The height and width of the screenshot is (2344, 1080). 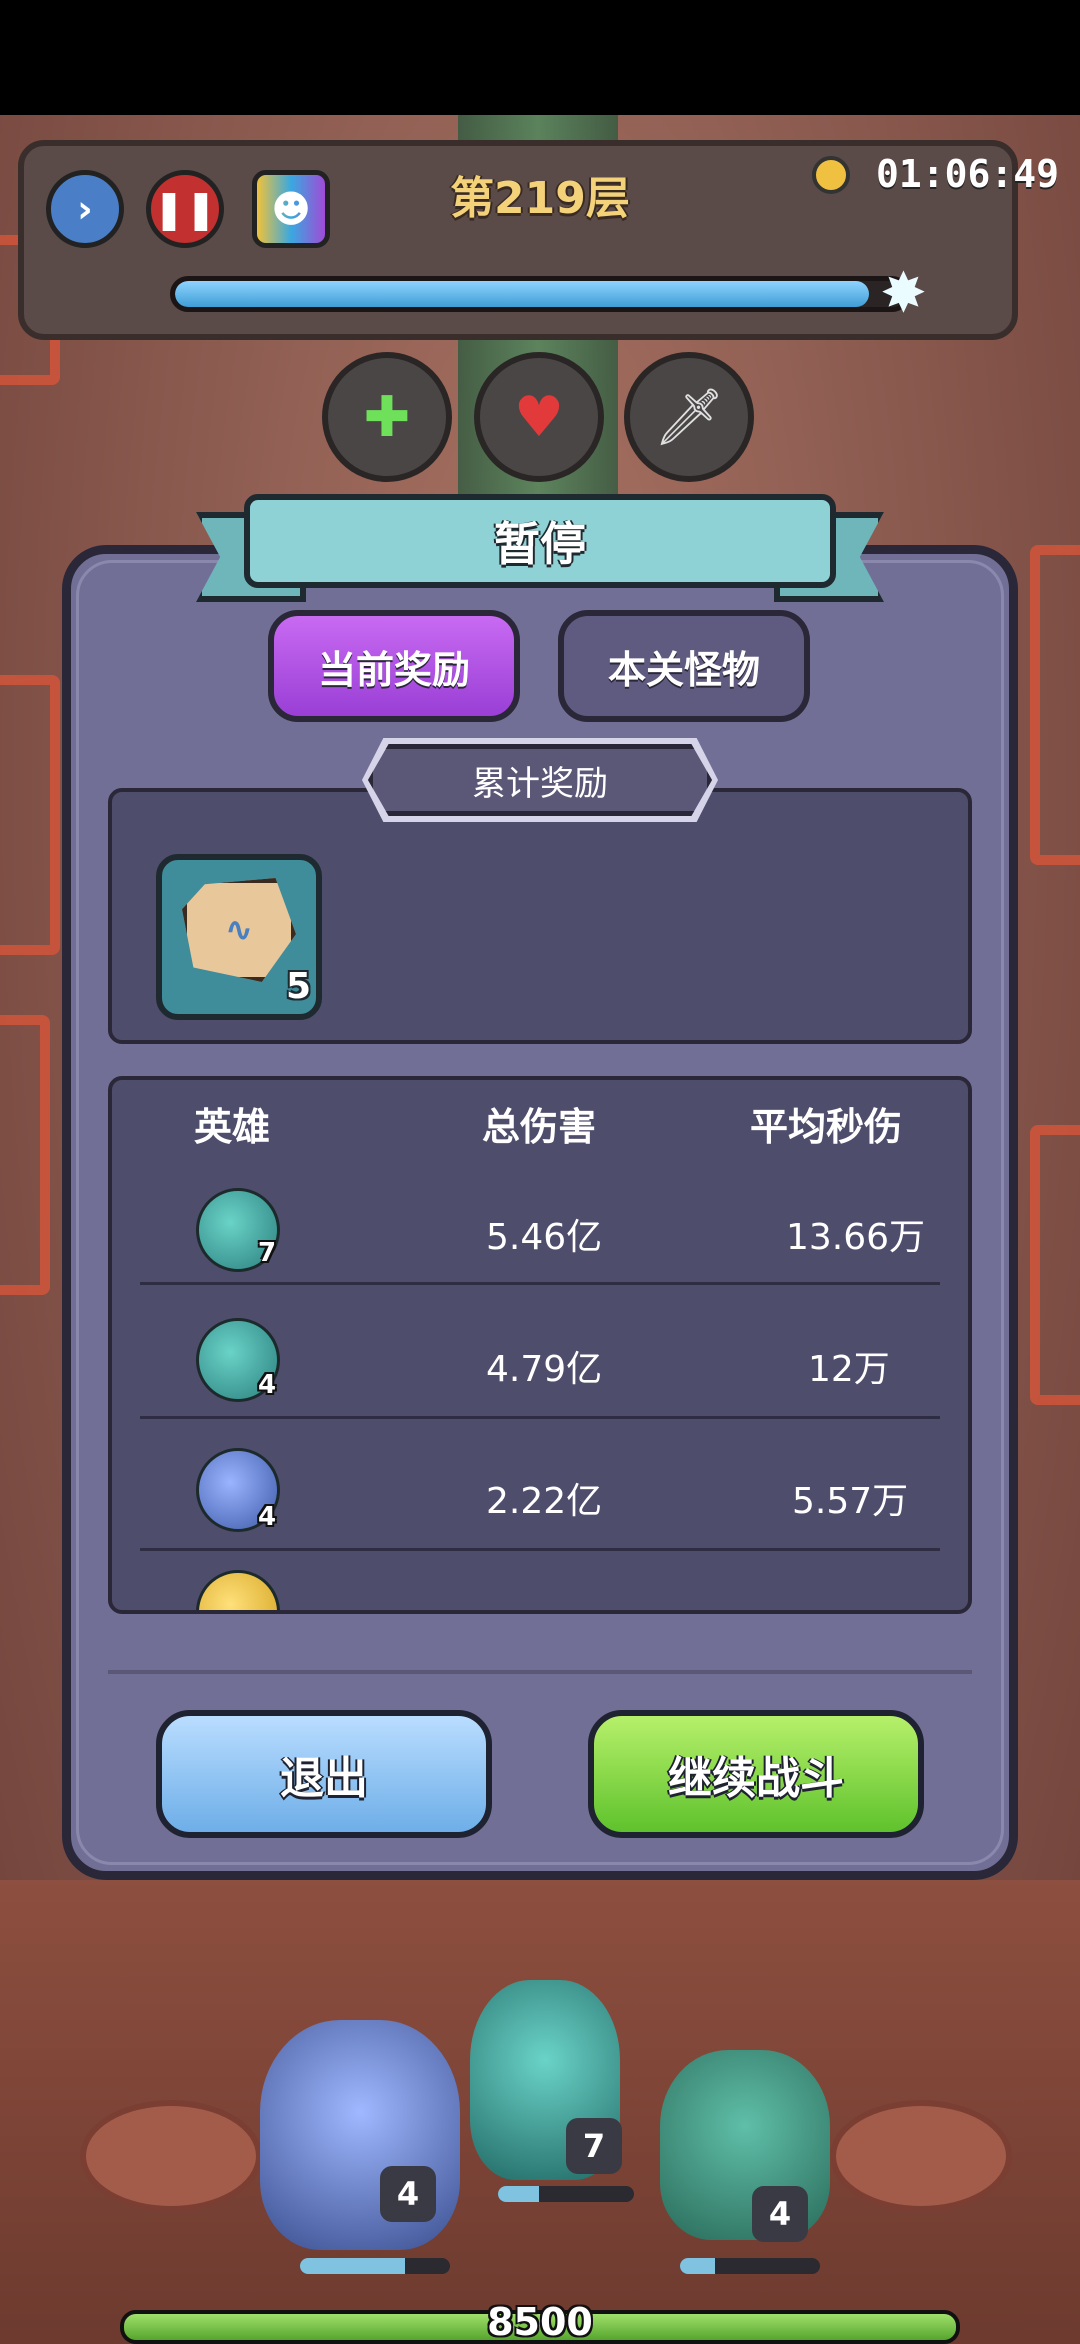 What do you see at coordinates (522, 294) in the screenshot?
I see `level-progress-fill` at bounding box center [522, 294].